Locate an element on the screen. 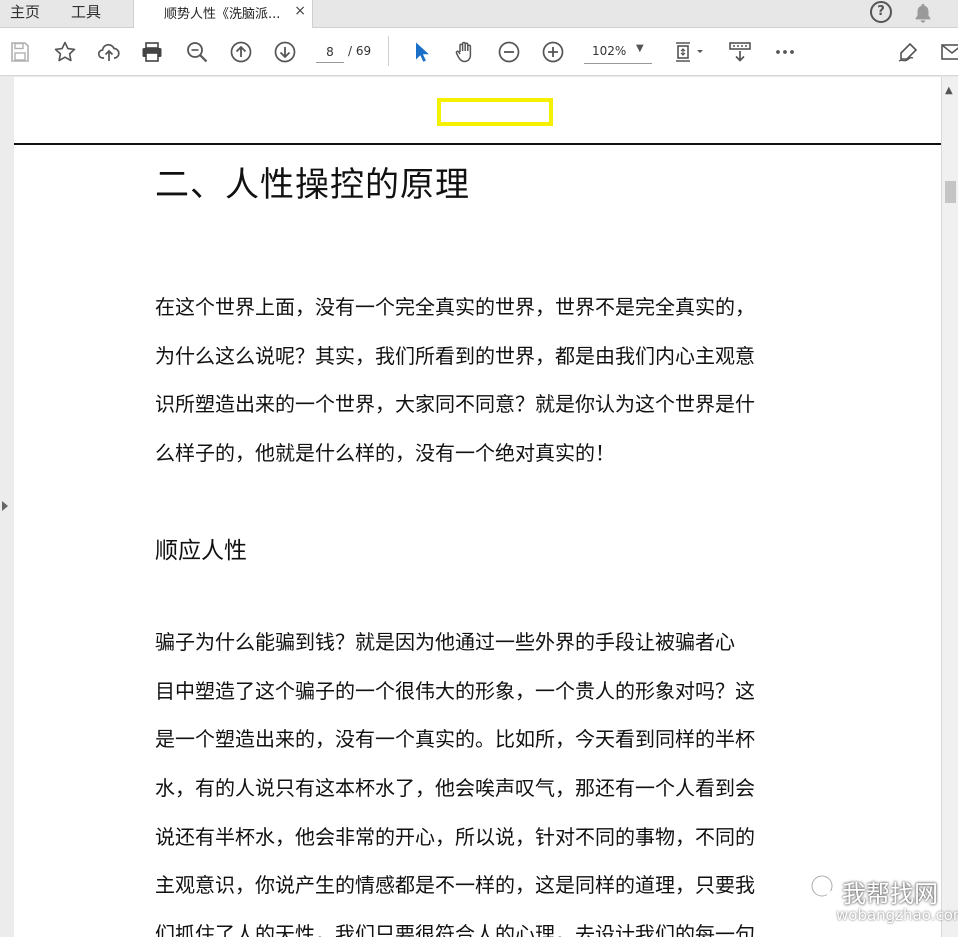  tab-home: 主页 is located at coordinates (25, 14).